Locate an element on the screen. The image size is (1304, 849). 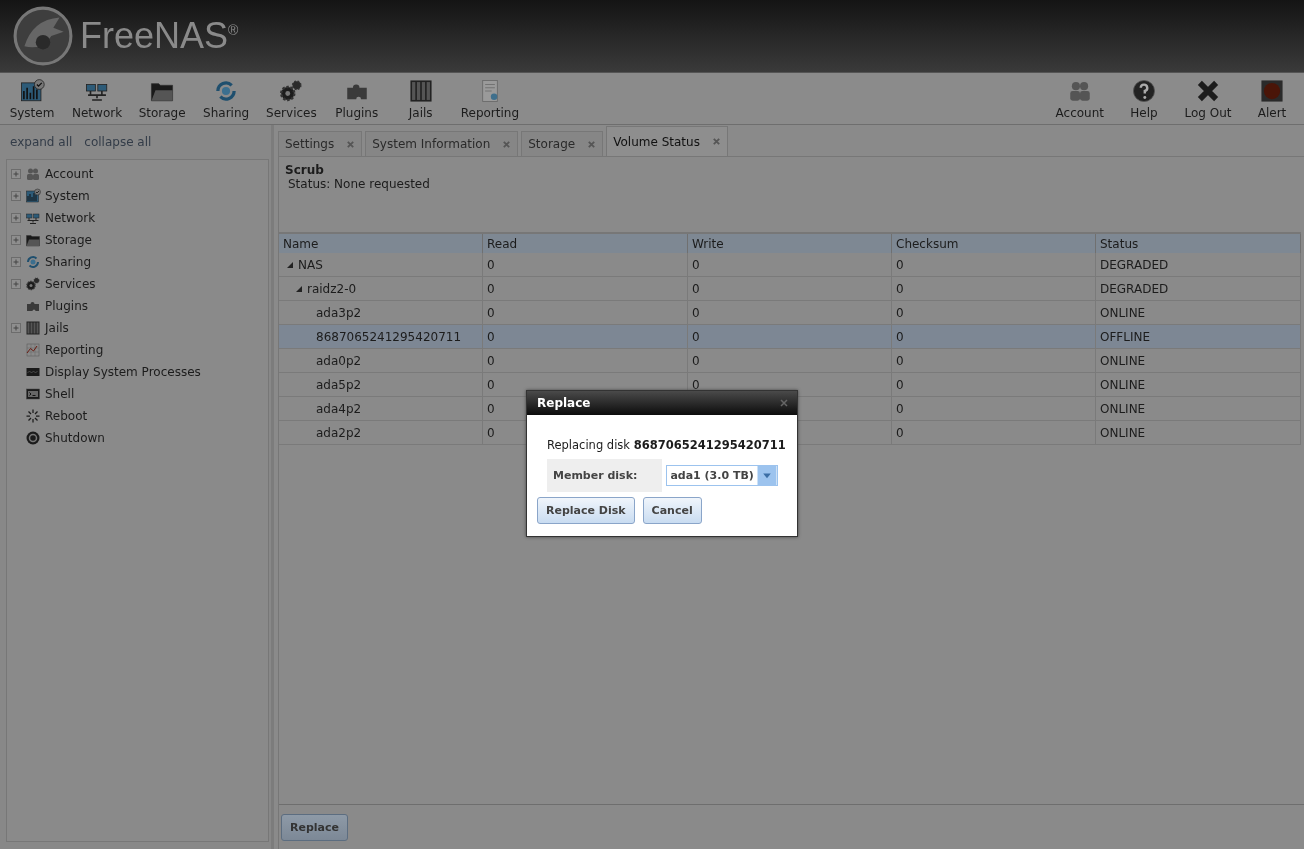
toolbar-button: Sharing is located at coordinates (226, 98).